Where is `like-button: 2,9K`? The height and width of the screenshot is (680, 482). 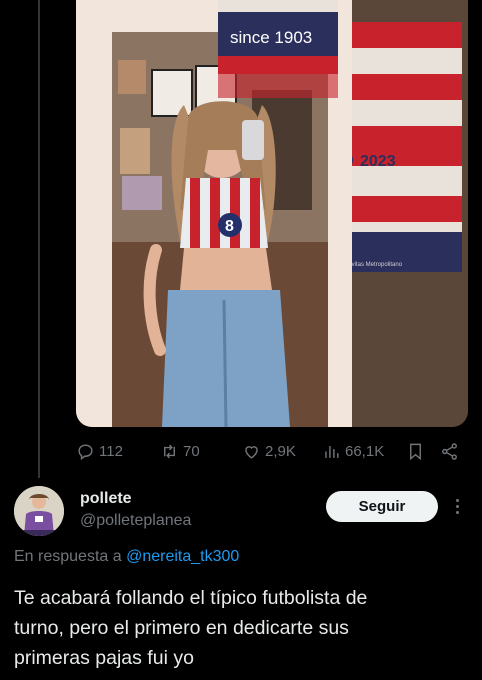 like-button: 2,9K is located at coordinates (269, 451).